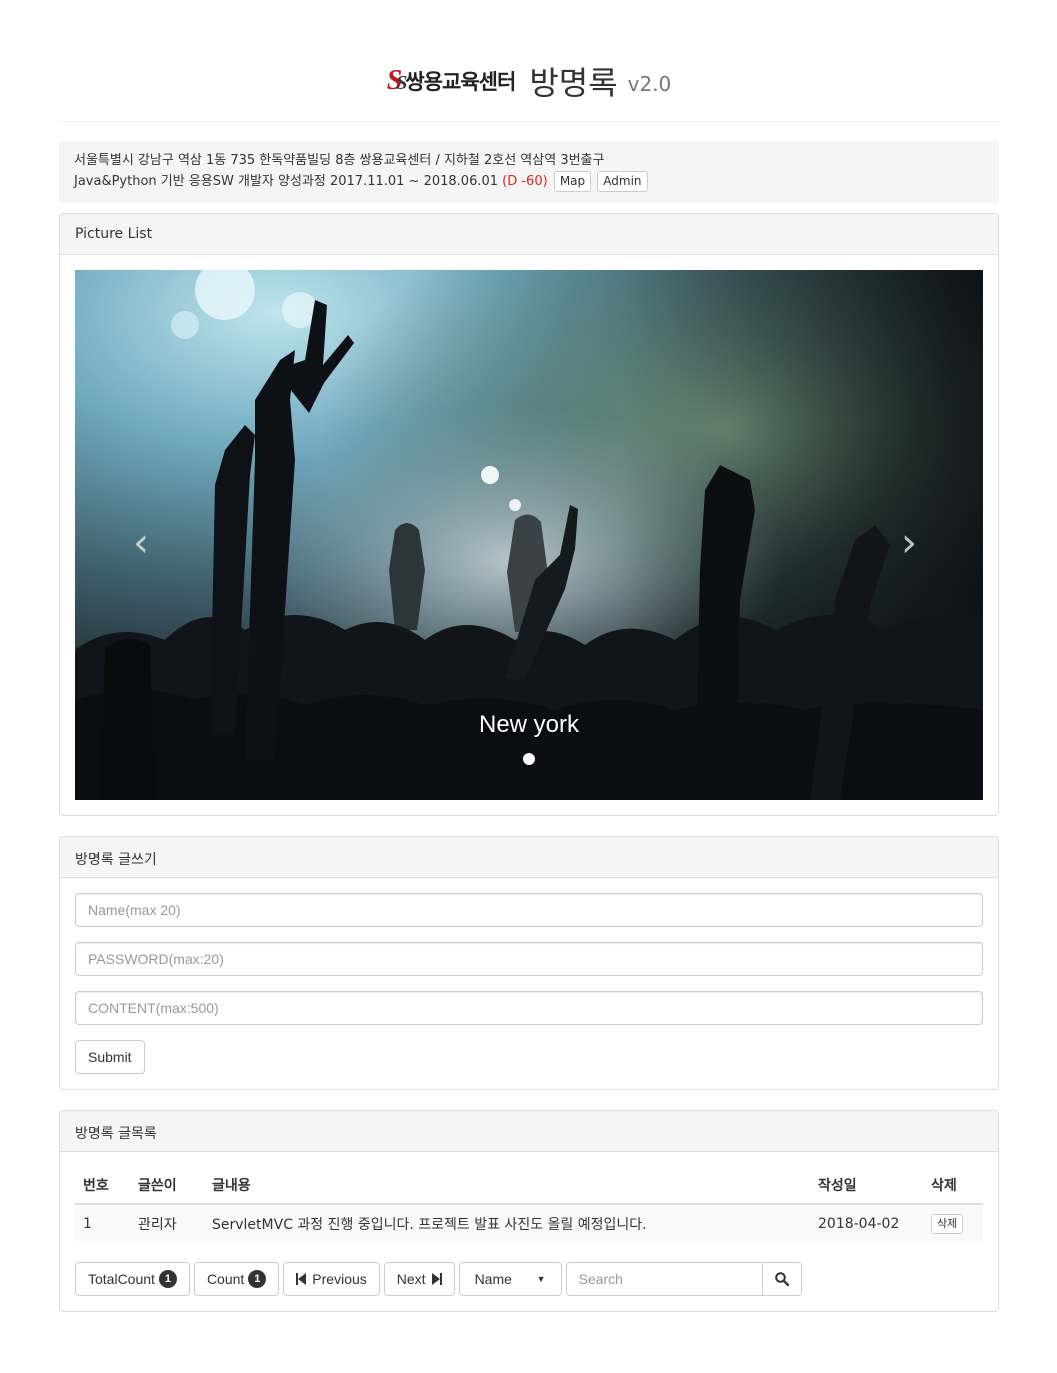 The width and height of the screenshot is (1057, 1373). Describe the element at coordinates (225, 1279) in the screenshot. I see `count-label: Count` at that location.